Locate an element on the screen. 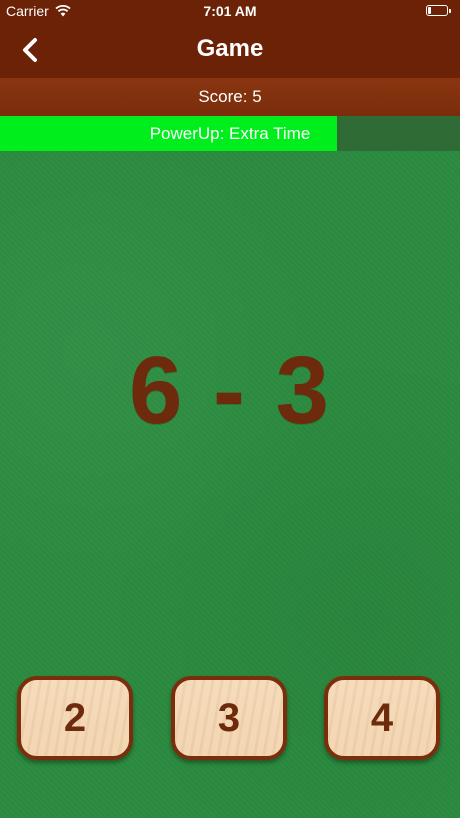  answer-label: 3 is located at coordinates (229, 717).